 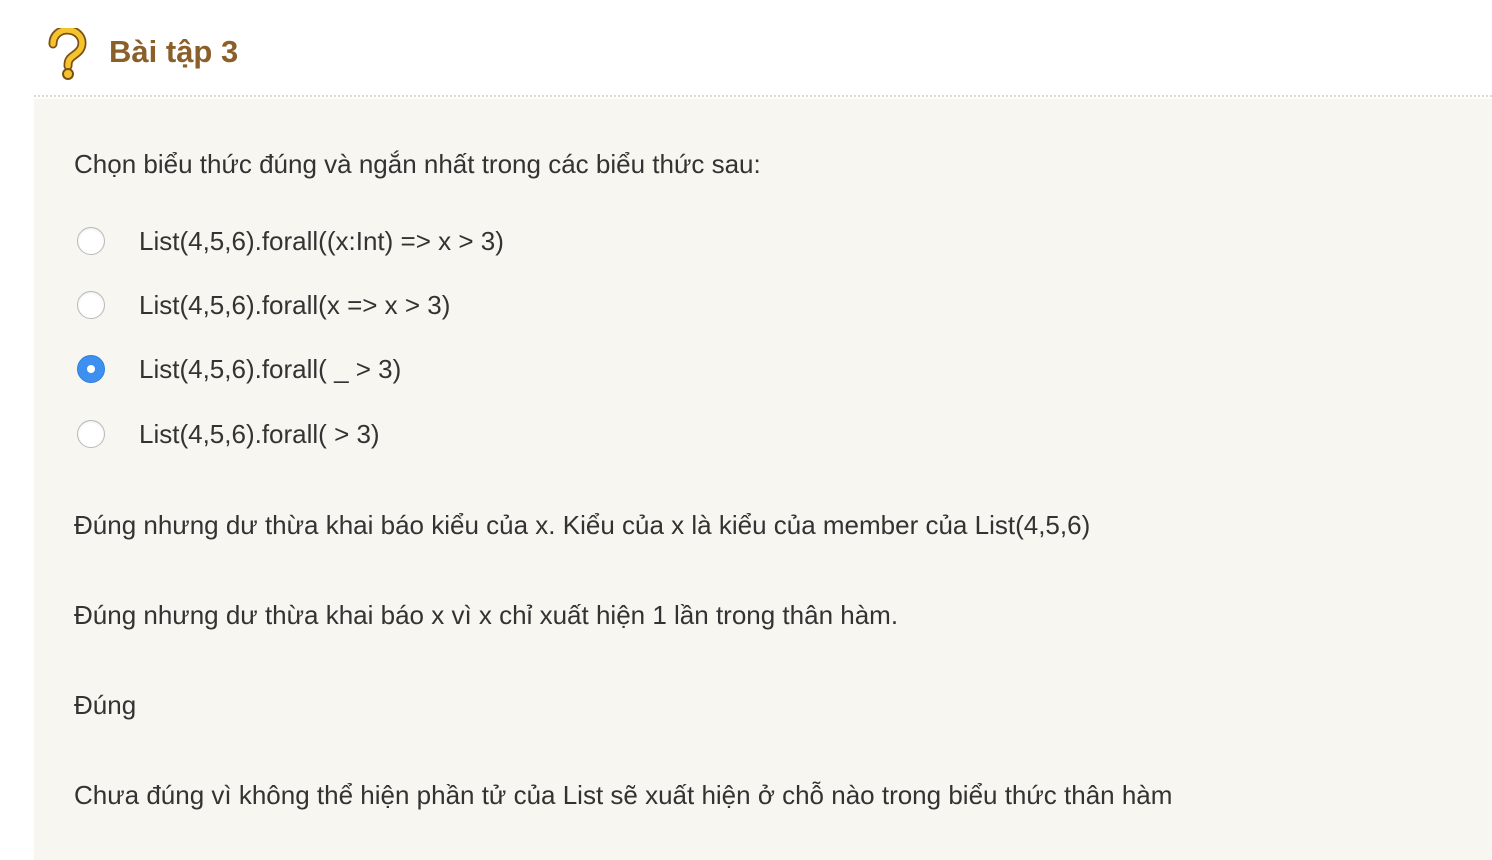 I want to click on answer-option-1: List(4,5,6).forall((x:Int) => x > 3), so click(x=524, y=241).